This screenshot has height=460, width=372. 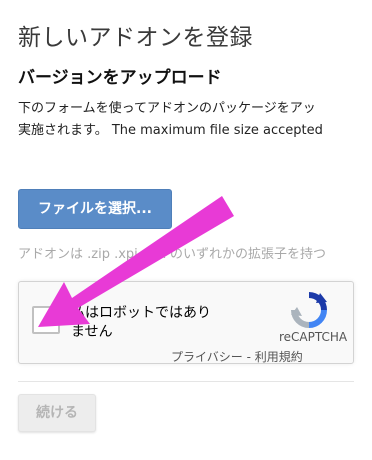 I want to click on recaptcha-checkbox, so click(x=46, y=320).